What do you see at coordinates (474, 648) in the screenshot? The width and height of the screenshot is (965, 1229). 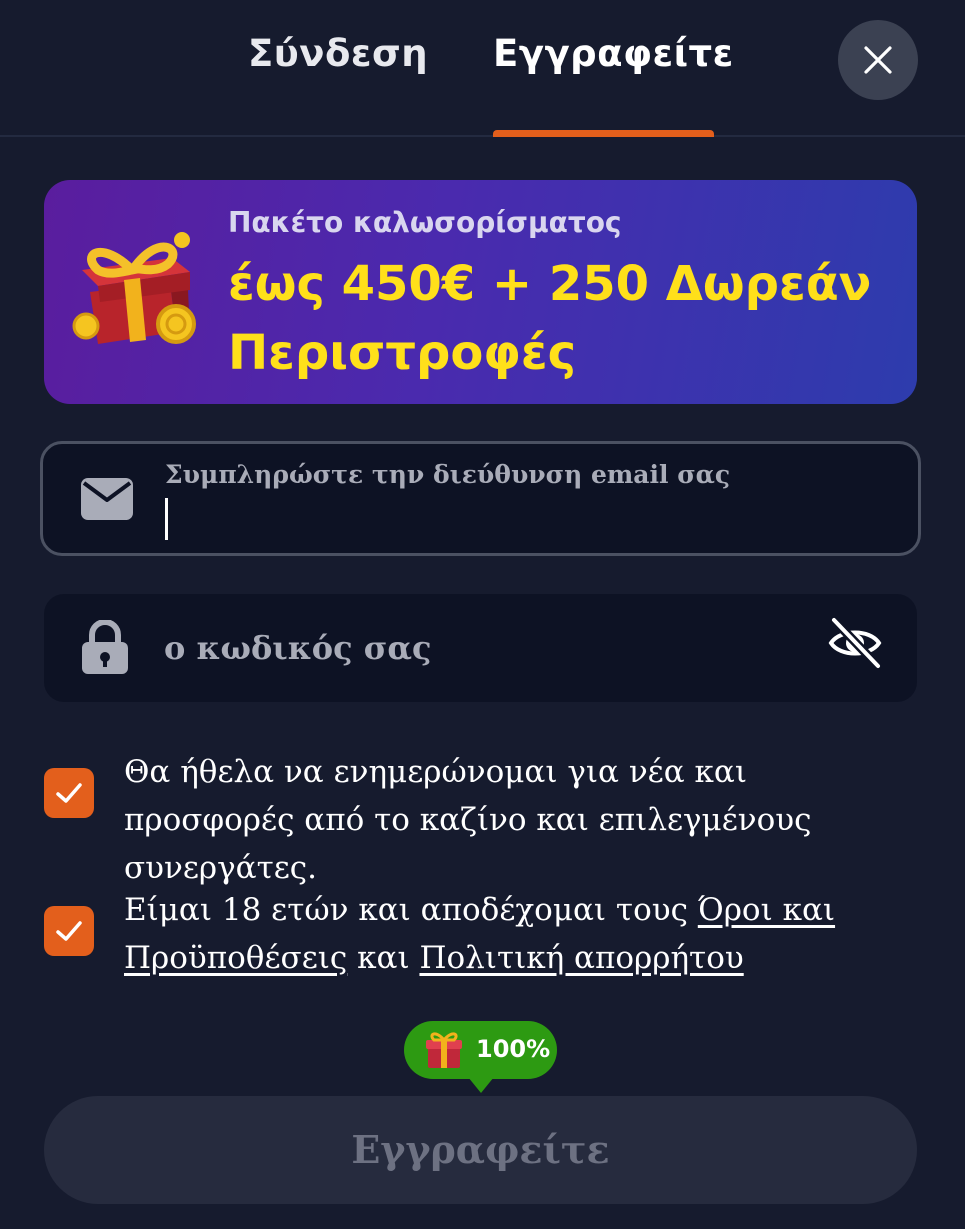 I see `password-input` at bounding box center [474, 648].